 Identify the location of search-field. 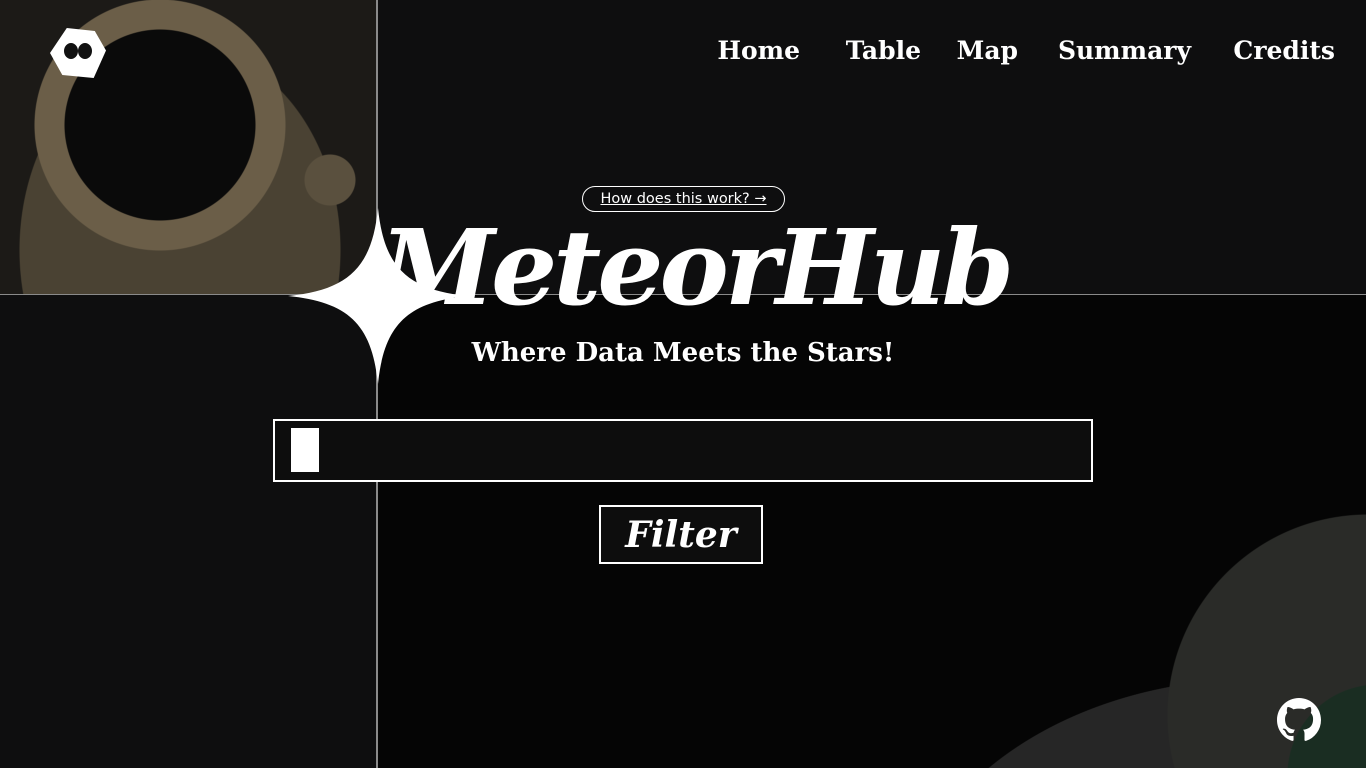
(683, 450).